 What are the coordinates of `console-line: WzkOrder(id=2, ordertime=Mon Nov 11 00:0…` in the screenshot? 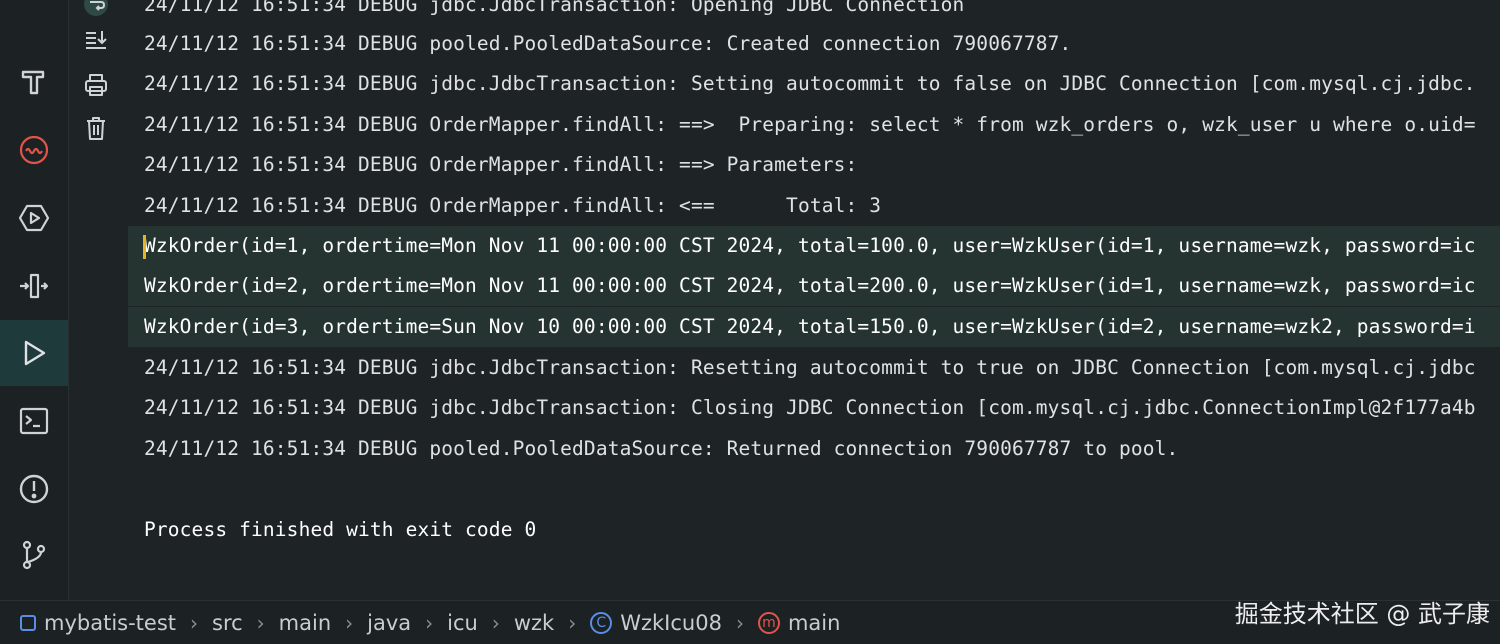 It's located at (814, 286).